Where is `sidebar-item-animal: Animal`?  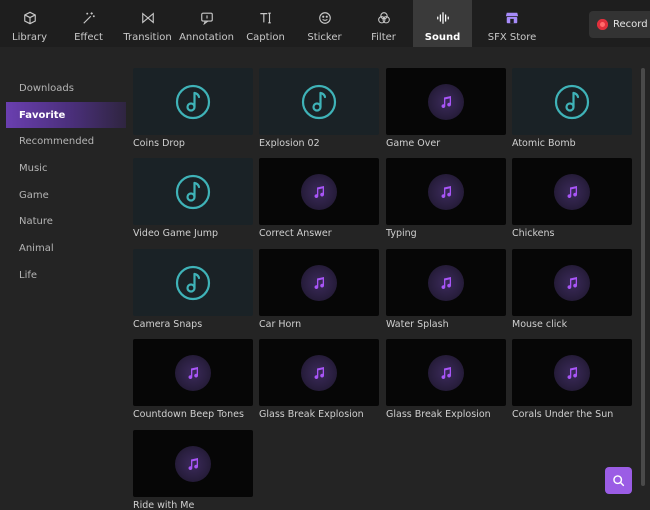
sidebar-item-animal: Animal is located at coordinates (63, 248).